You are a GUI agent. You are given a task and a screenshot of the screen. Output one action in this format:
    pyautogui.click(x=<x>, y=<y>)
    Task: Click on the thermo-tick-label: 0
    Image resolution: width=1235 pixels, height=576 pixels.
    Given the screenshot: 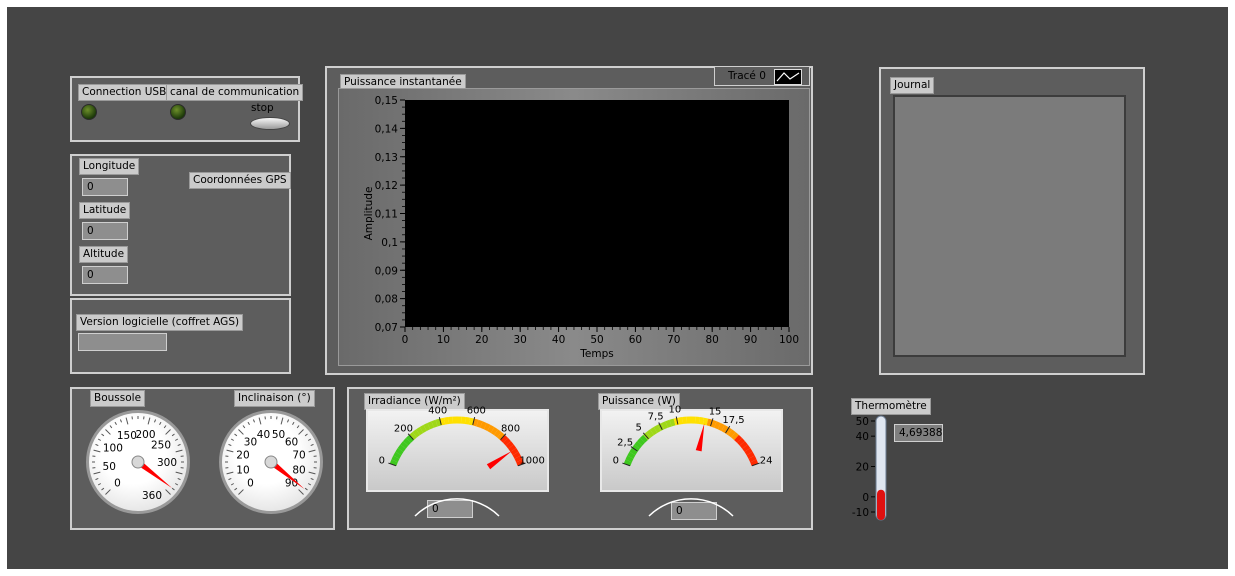 What is the action you would take?
    pyautogui.click(x=865, y=498)
    